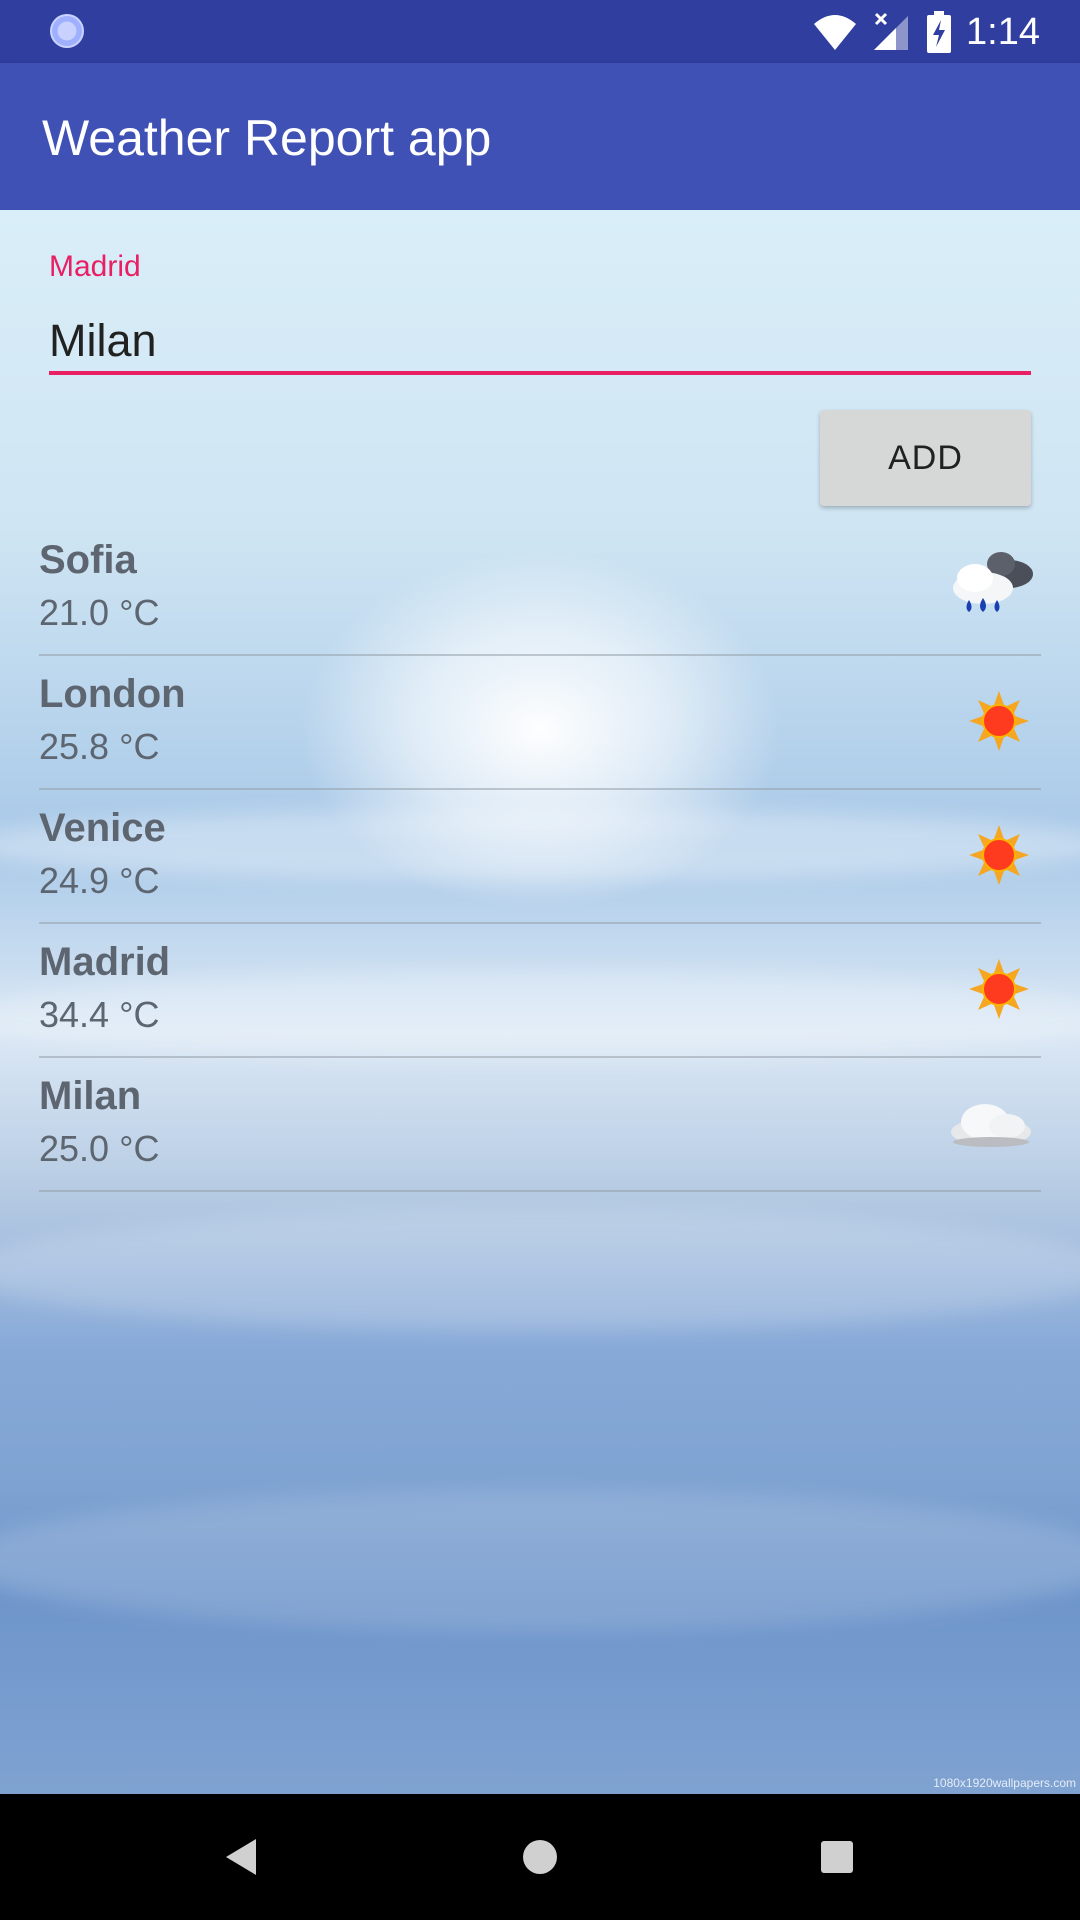  What do you see at coordinates (95, 266) in the screenshot?
I see `city-input-label: Madrid` at bounding box center [95, 266].